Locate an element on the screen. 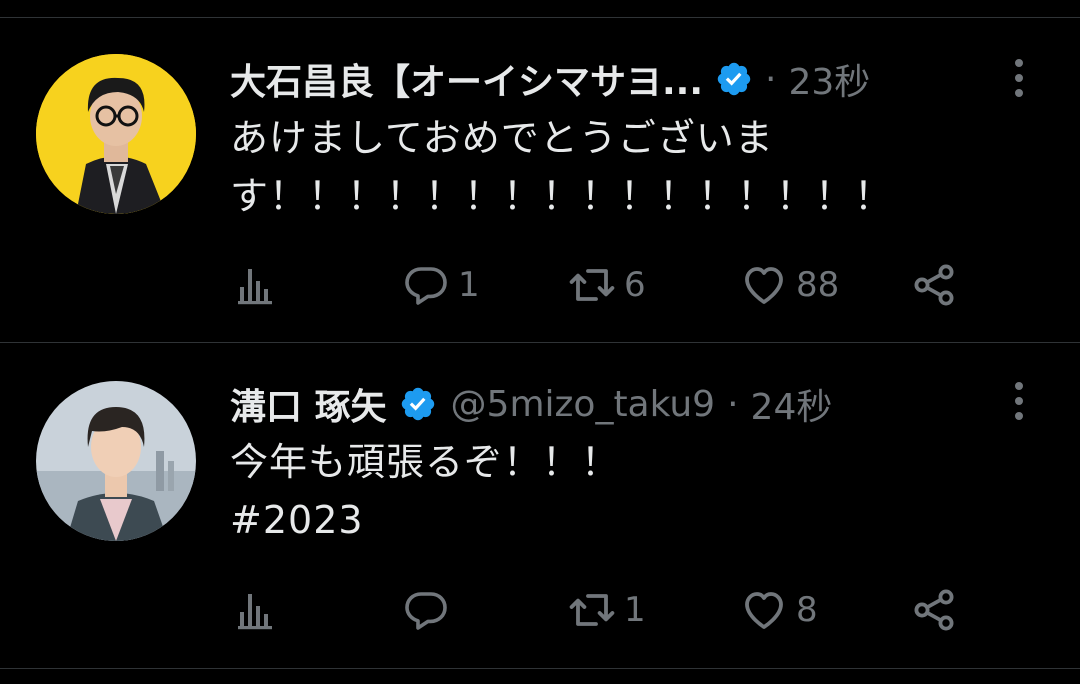 The width and height of the screenshot is (1080, 684). user-handle: @5mizo_taku9 is located at coordinates (583, 404).